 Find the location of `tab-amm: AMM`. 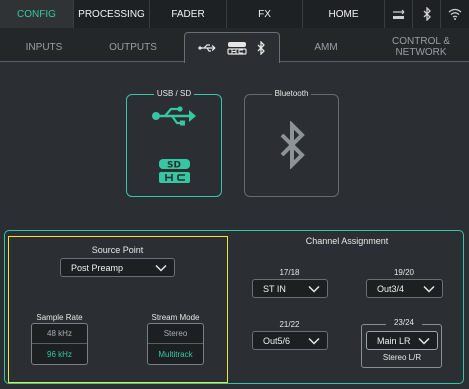

tab-amm: AMM is located at coordinates (326, 47).